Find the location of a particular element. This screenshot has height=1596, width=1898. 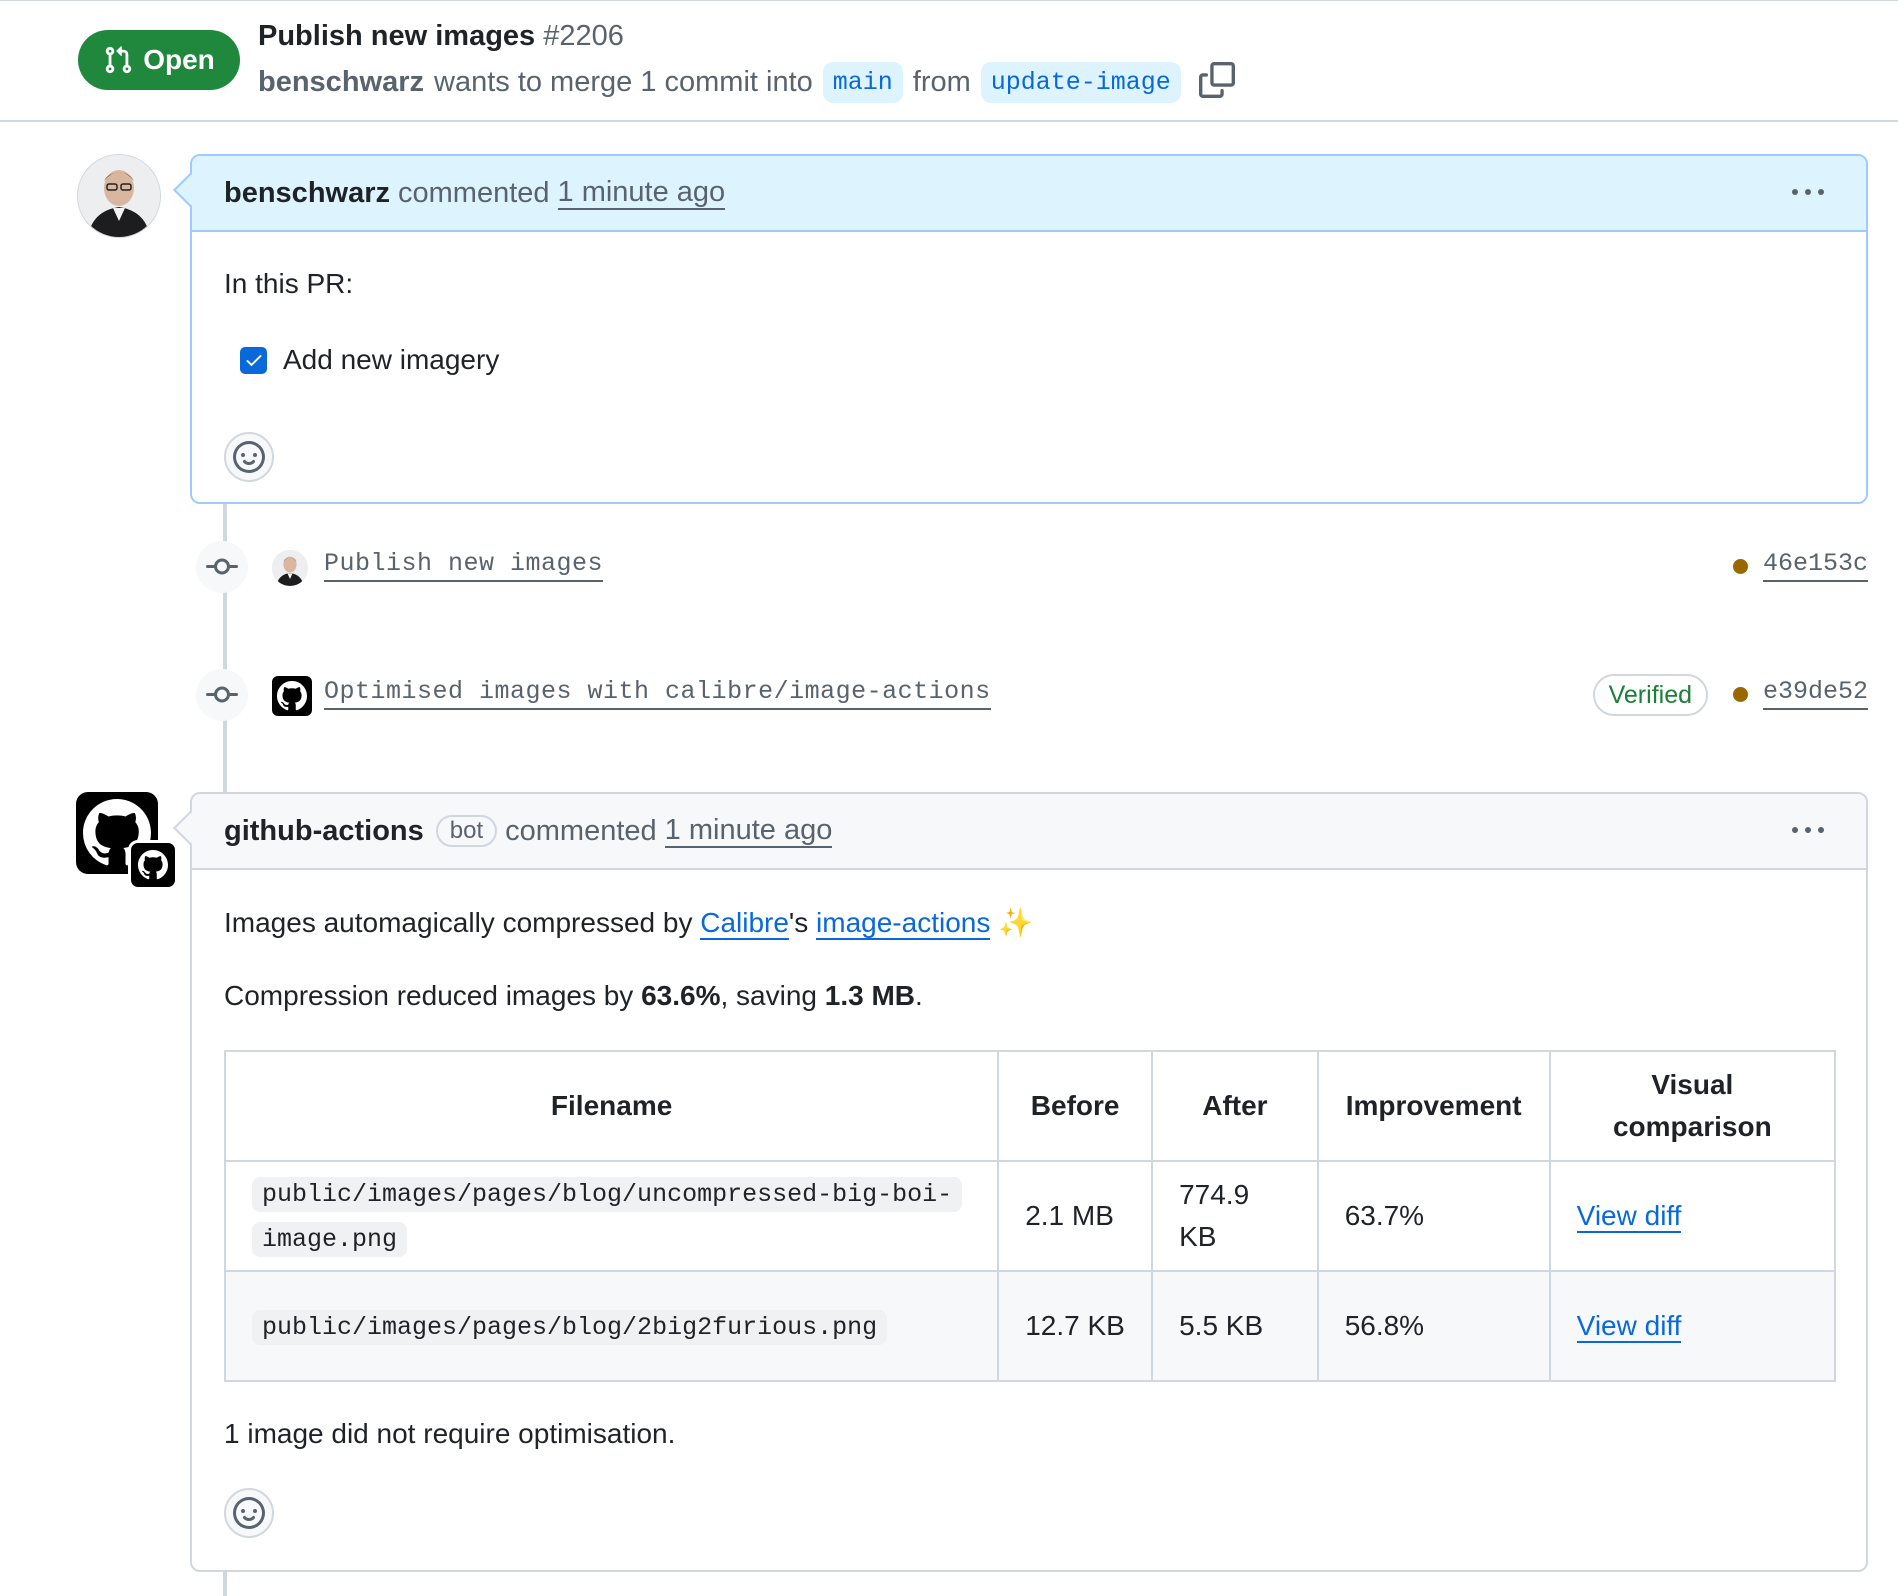

footer-note: 1 image did not require optimisation. is located at coordinates (450, 1433).